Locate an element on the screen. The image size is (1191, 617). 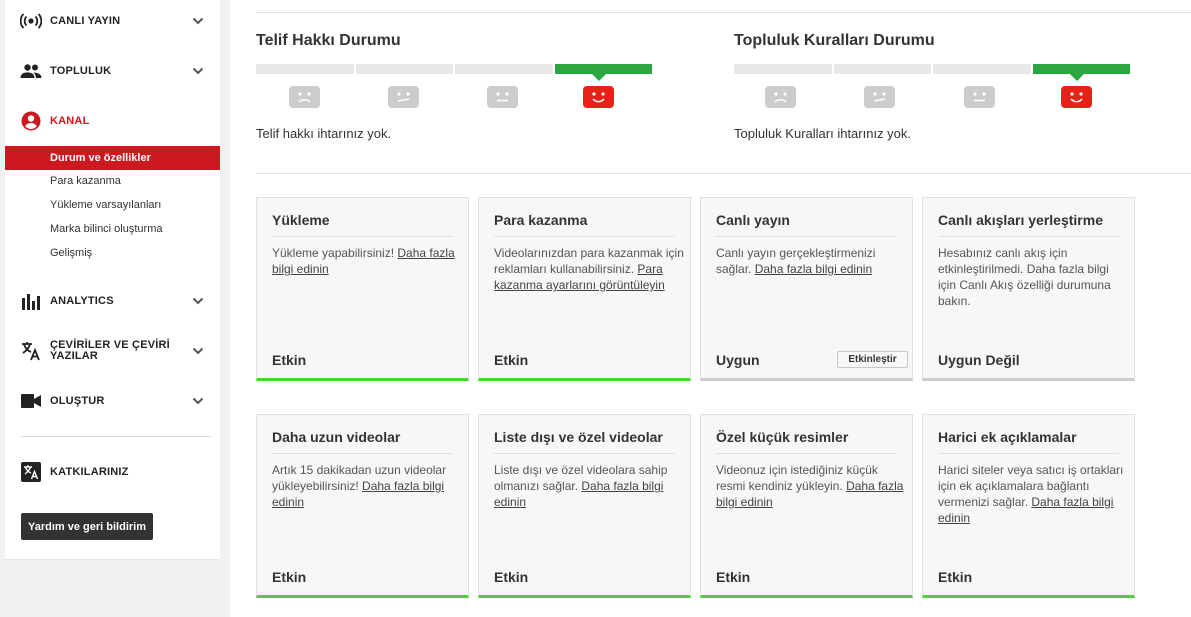
card-title: Canlı akışları yerleştirme is located at coordinates (1020, 220).